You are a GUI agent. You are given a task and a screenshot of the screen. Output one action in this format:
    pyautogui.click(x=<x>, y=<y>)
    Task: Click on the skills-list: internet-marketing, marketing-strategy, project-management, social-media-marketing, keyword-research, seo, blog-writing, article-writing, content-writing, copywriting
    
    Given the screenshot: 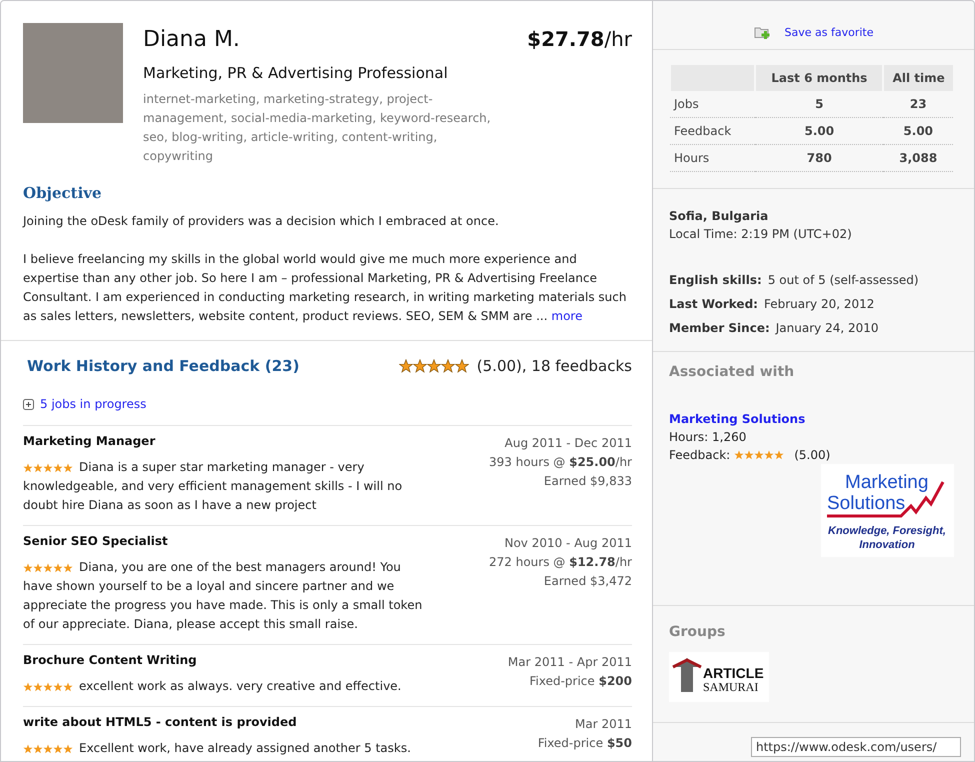 What is the action you would take?
    pyautogui.click(x=318, y=128)
    